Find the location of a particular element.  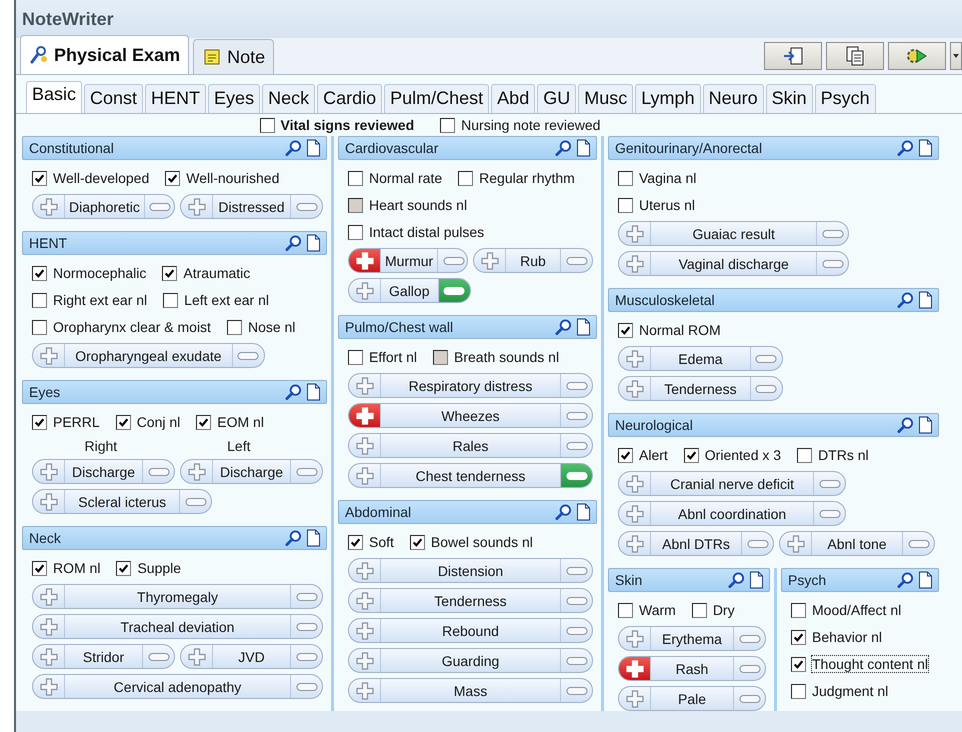

finding-toggle: Cervical adenopathy is located at coordinates (177, 686).